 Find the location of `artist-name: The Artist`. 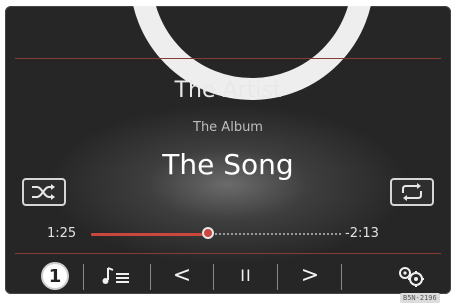

artist-name: The Artist is located at coordinates (228, 90).